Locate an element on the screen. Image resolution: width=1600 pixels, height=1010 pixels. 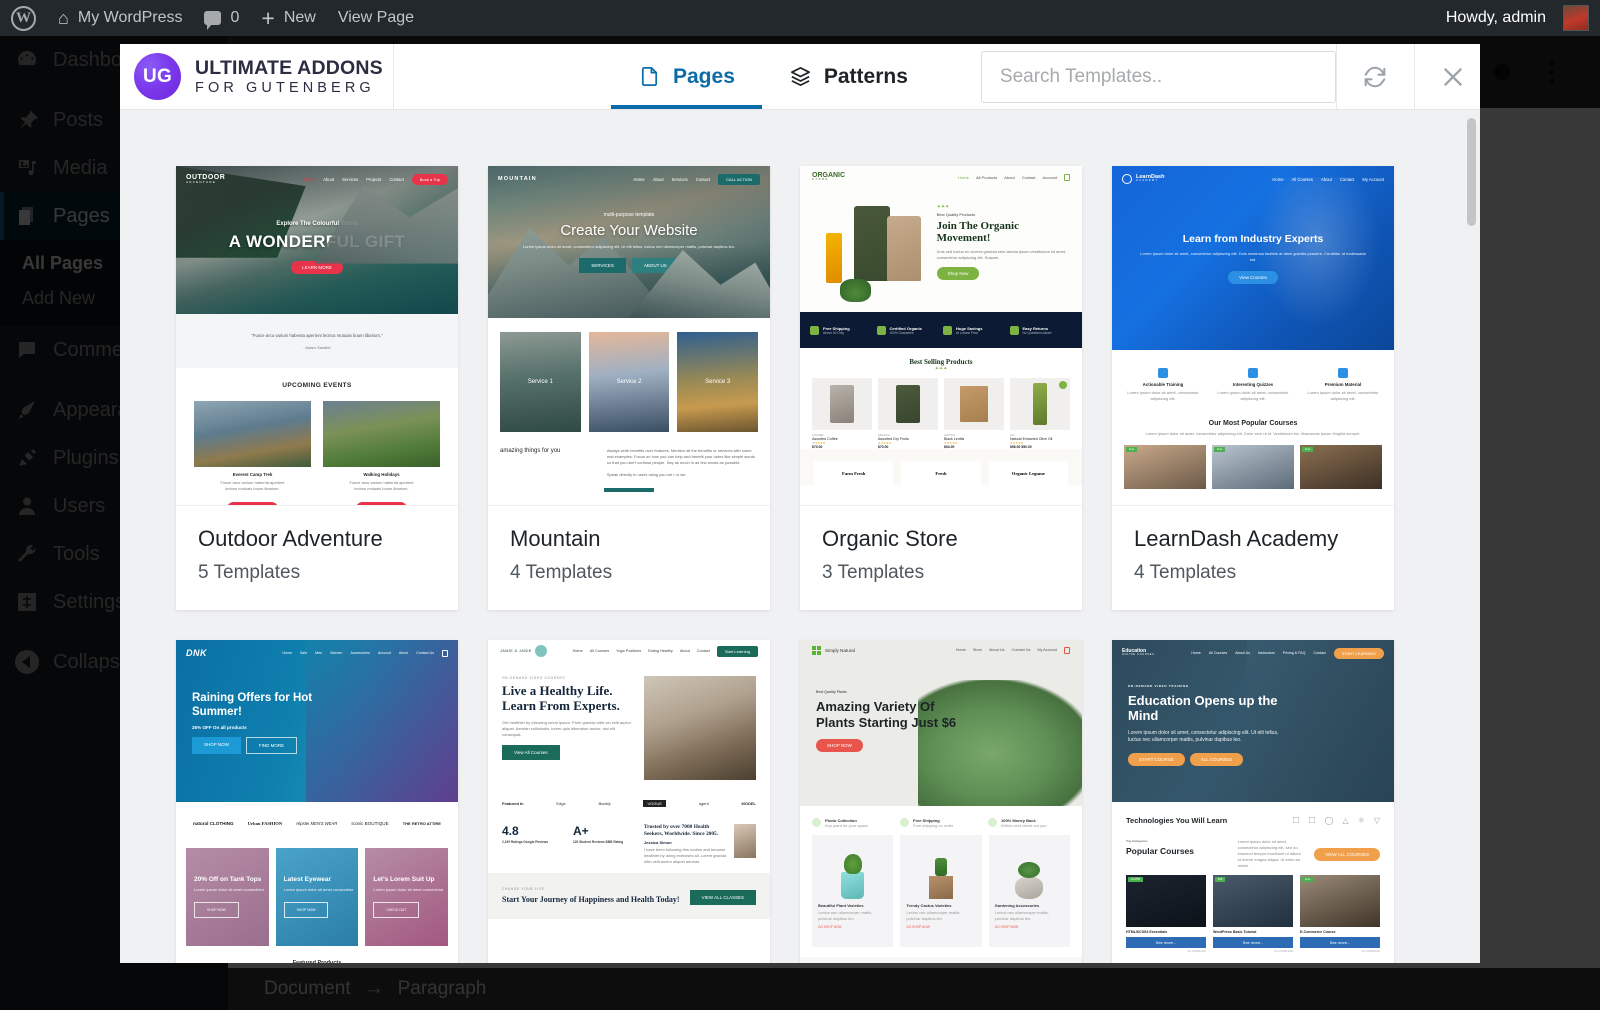
mini-section-title: UPCOMING EVENTS is located at coordinates (317, 385).